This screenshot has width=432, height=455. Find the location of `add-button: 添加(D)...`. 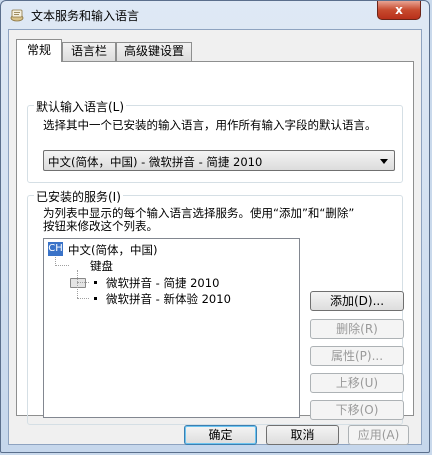

add-button: 添加(D)... is located at coordinates (357, 301).